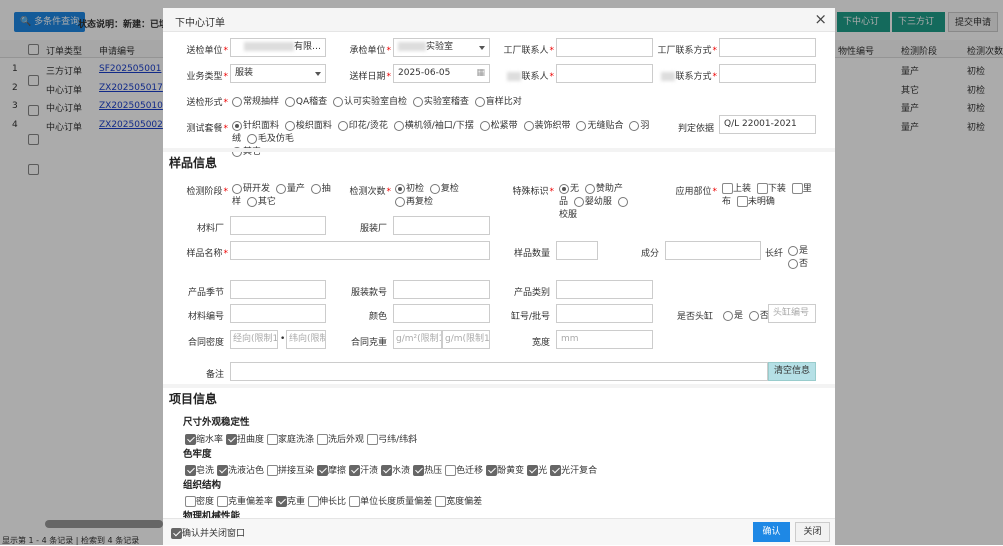 This screenshot has height=546, width=1003. What do you see at coordinates (713, 250) in the screenshot?
I see `composition-input` at bounding box center [713, 250].